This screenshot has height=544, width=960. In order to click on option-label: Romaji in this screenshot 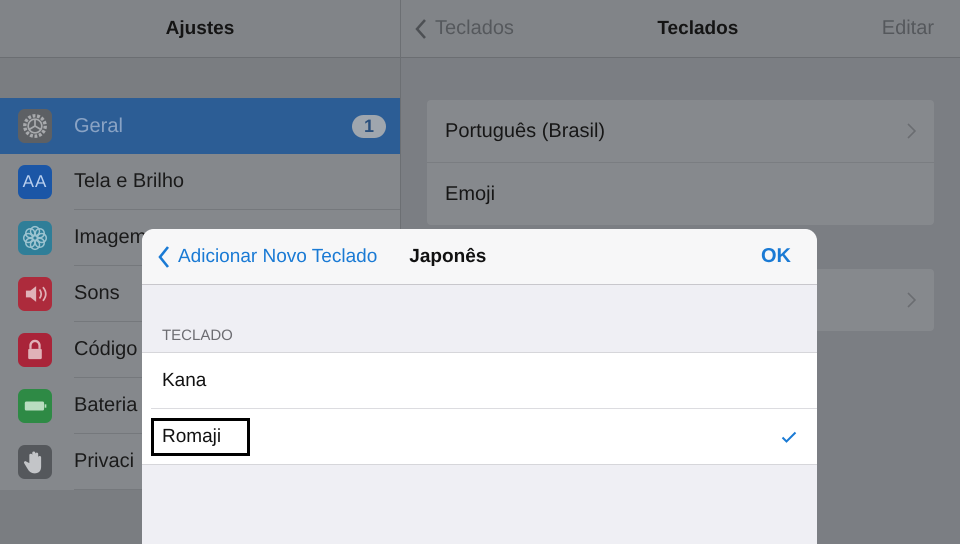, I will do `click(200, 437)`.